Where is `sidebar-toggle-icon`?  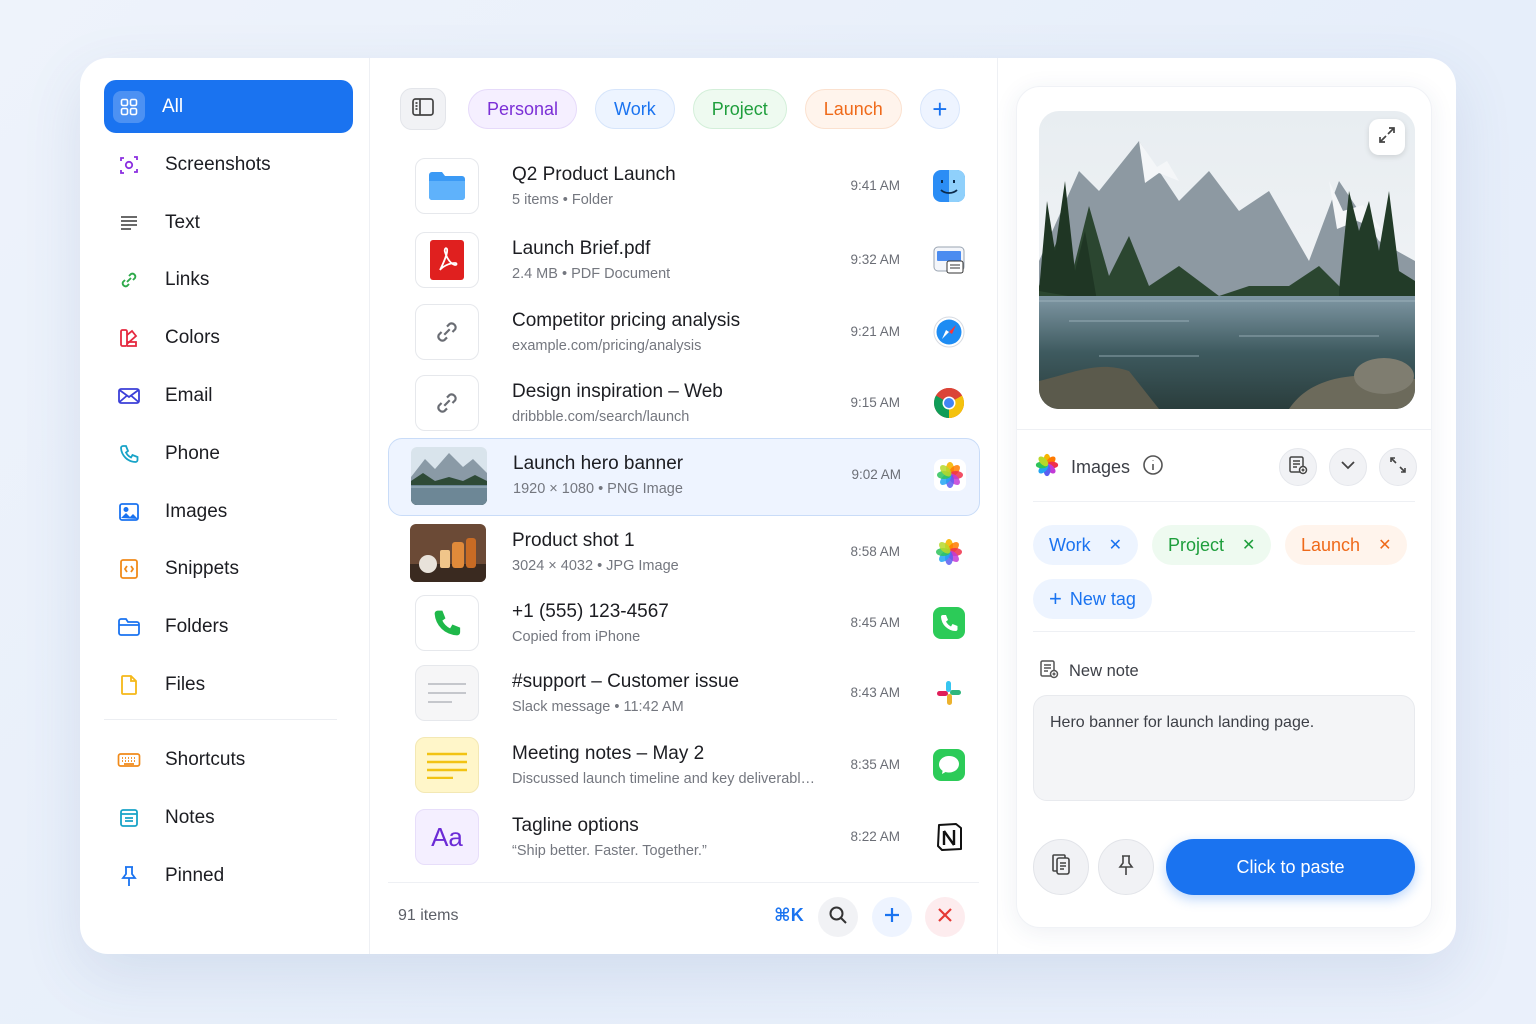 sidebar-toggle-icon is located at coordinates (423, 109).